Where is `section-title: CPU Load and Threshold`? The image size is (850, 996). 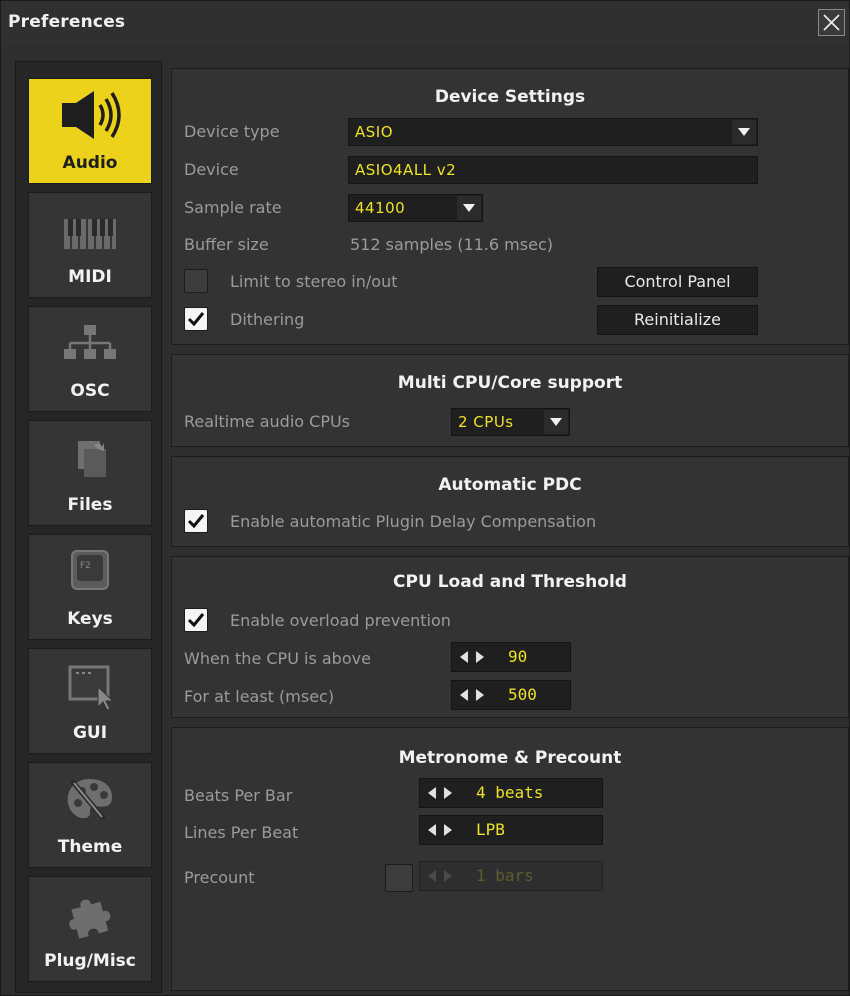
section-title: CPU Load and Threshold is located at coordinates (510, 582).